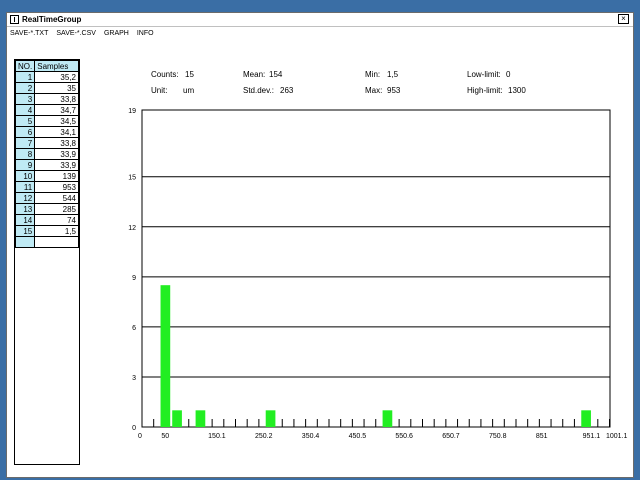 This screenshot has width=640, height=480. I want to click on x-tick-label: 0, so click(140, 436).